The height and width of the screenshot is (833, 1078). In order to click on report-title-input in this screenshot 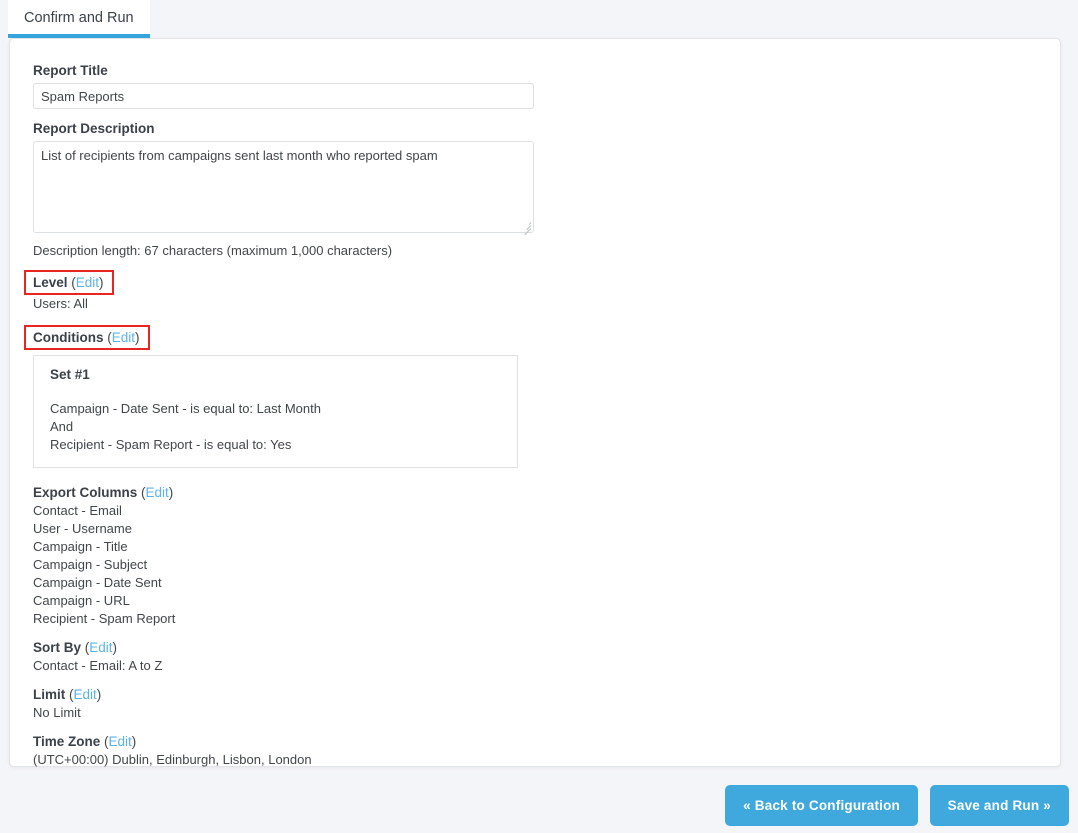, I will do `click(283, 96)`.